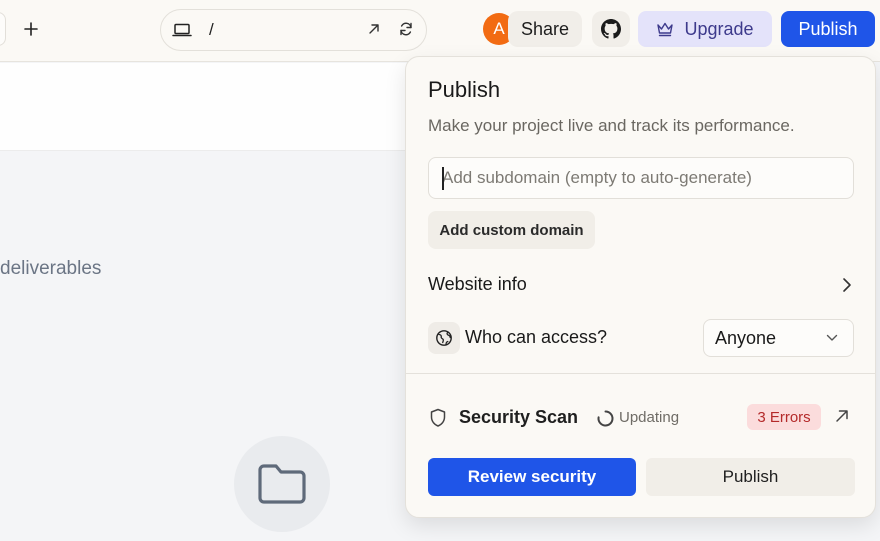 The width and height of the screenshot is (880, 541). I want to click on share-button: Share, so click(545, 29).